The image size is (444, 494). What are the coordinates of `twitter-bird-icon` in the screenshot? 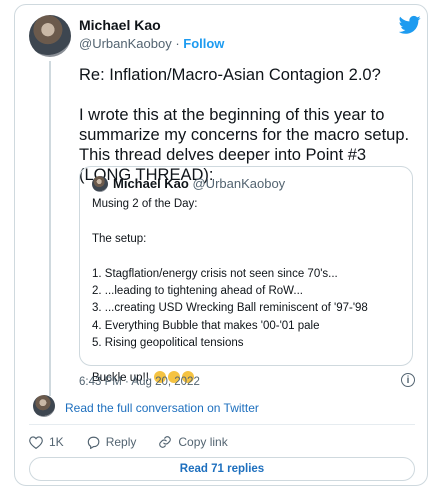 It's located at (410, 25).